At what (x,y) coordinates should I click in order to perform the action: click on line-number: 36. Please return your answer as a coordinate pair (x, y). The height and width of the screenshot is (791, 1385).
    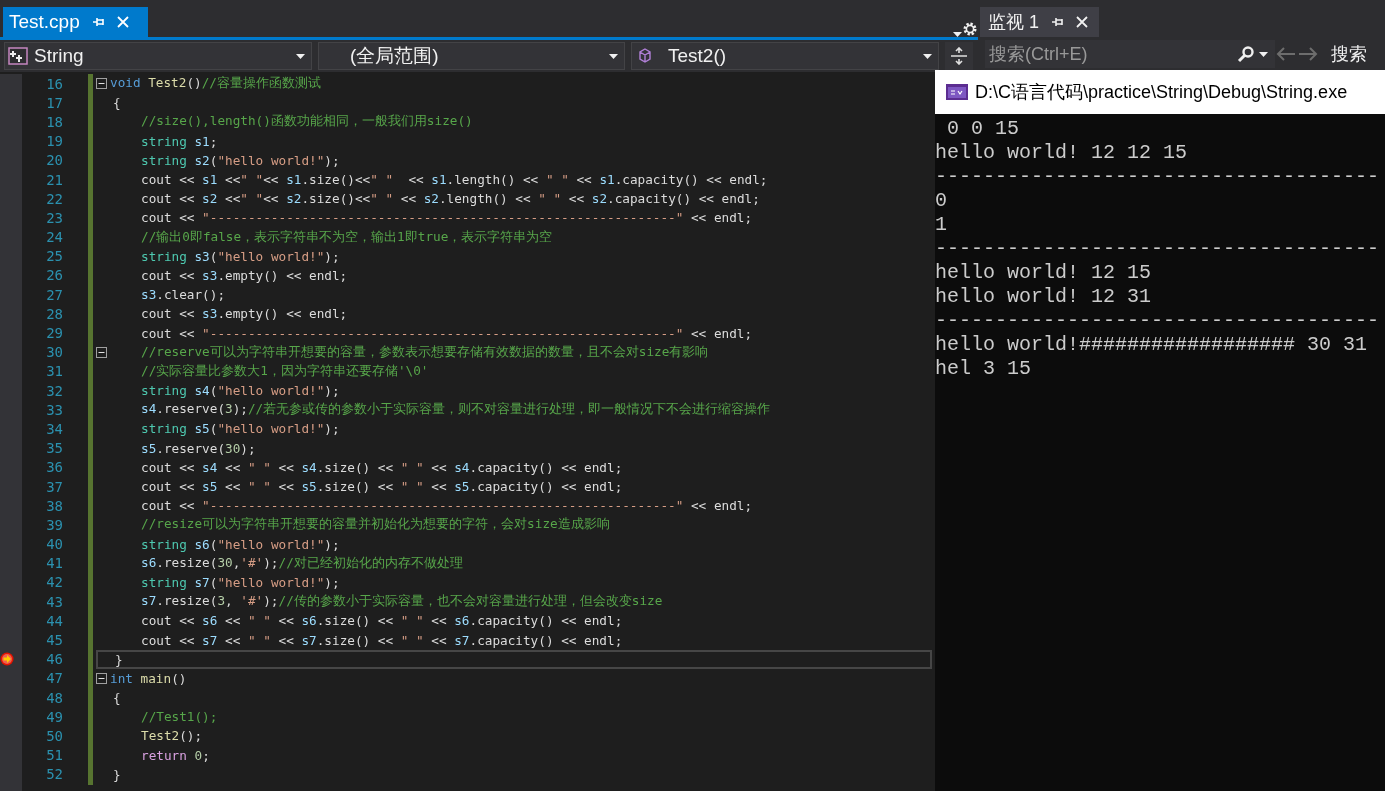
    Looking at the image, I should click on (54, 467).